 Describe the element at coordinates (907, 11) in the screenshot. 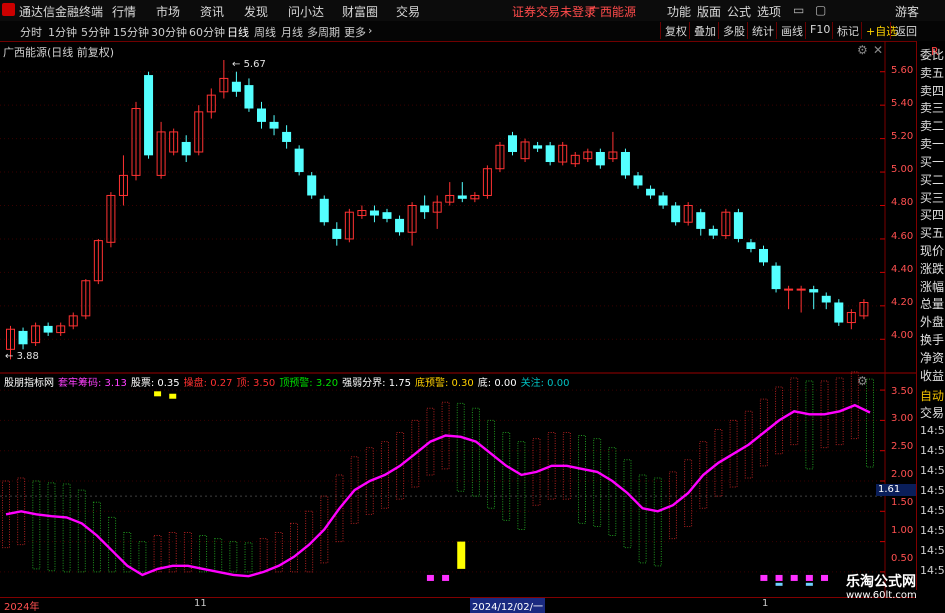

I see `guest-label: 游客` at that location.